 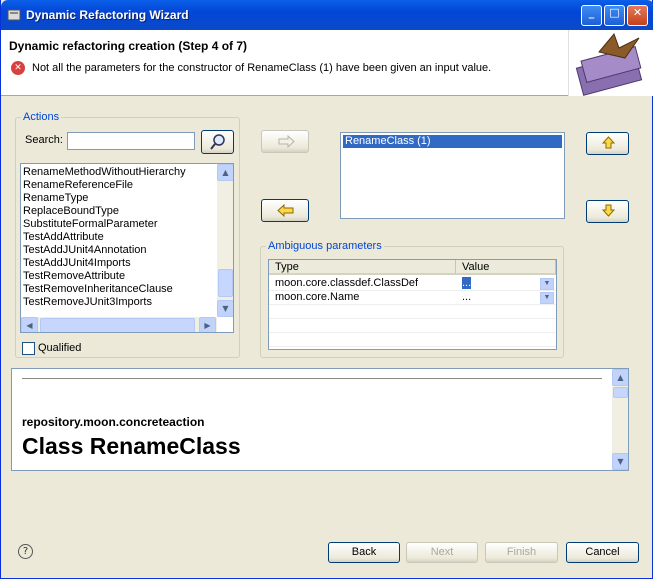 What do you see at coordinates (364, 552) in the screenshot?
I see `back-button: Back` at bounding box center [364, 552].